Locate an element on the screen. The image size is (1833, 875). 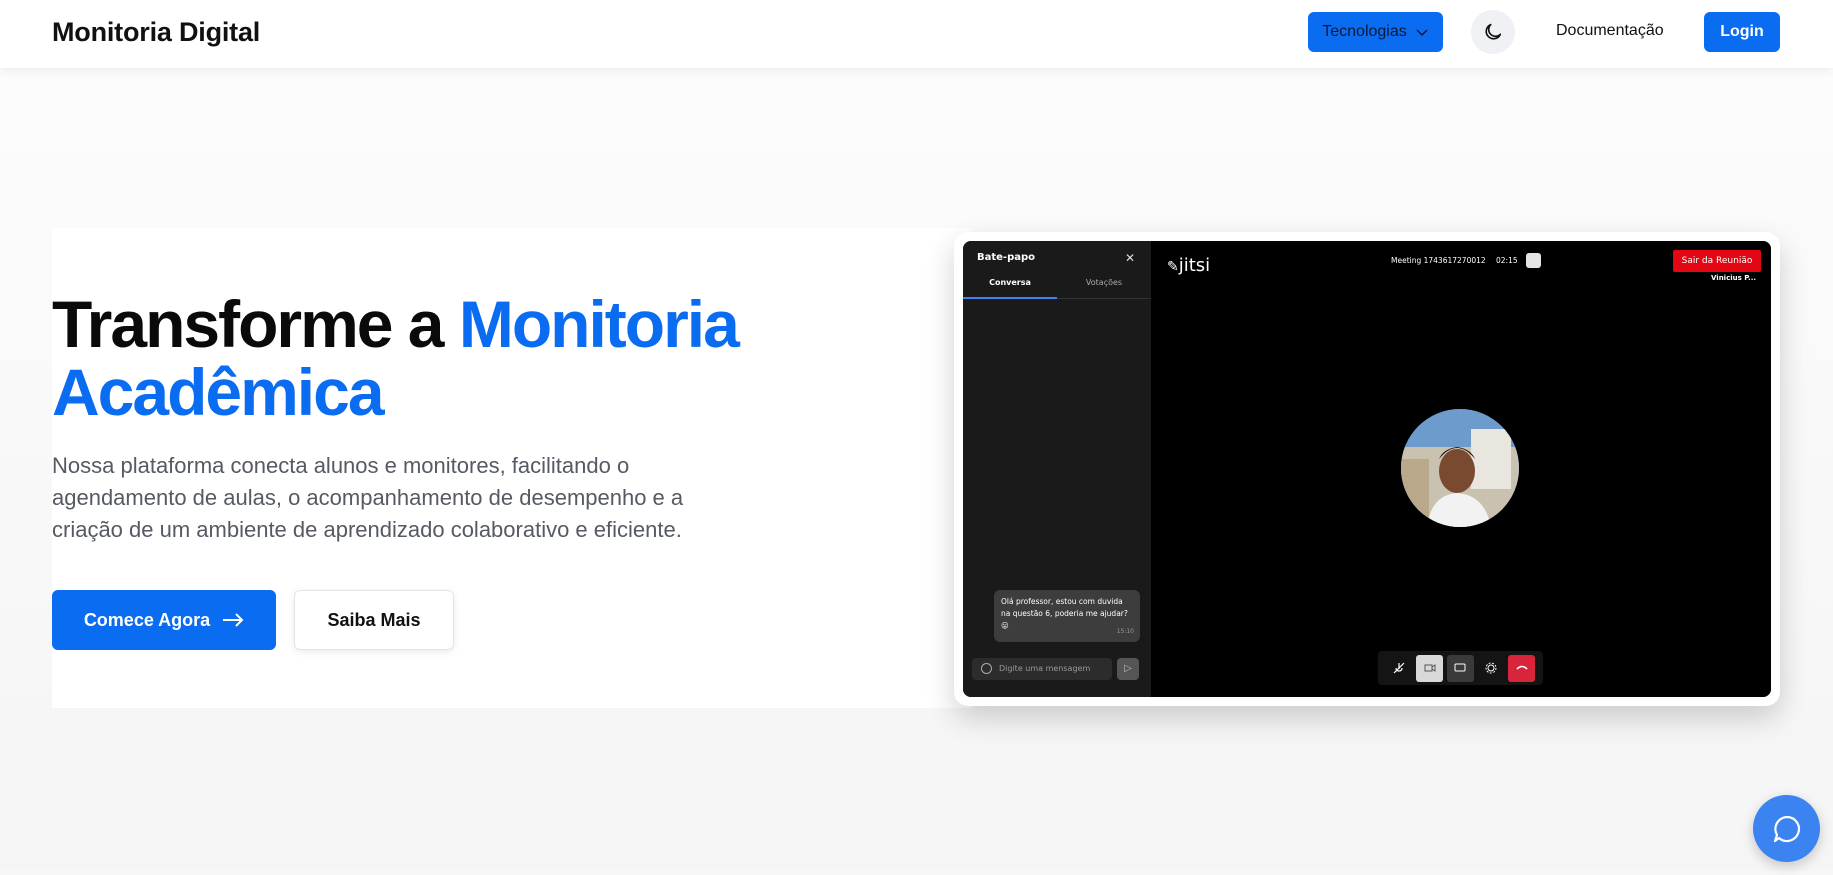
emoji-icon is located at coordinates (986, 668).